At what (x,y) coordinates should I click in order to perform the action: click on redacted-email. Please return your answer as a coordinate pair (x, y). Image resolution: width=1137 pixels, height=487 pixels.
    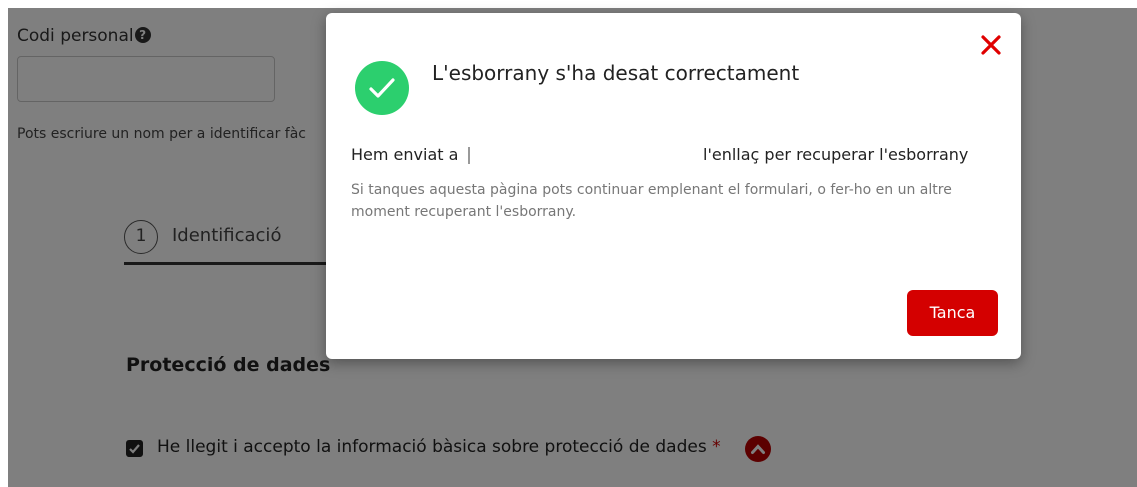
    Looking at the image, I should click on (469, 155).